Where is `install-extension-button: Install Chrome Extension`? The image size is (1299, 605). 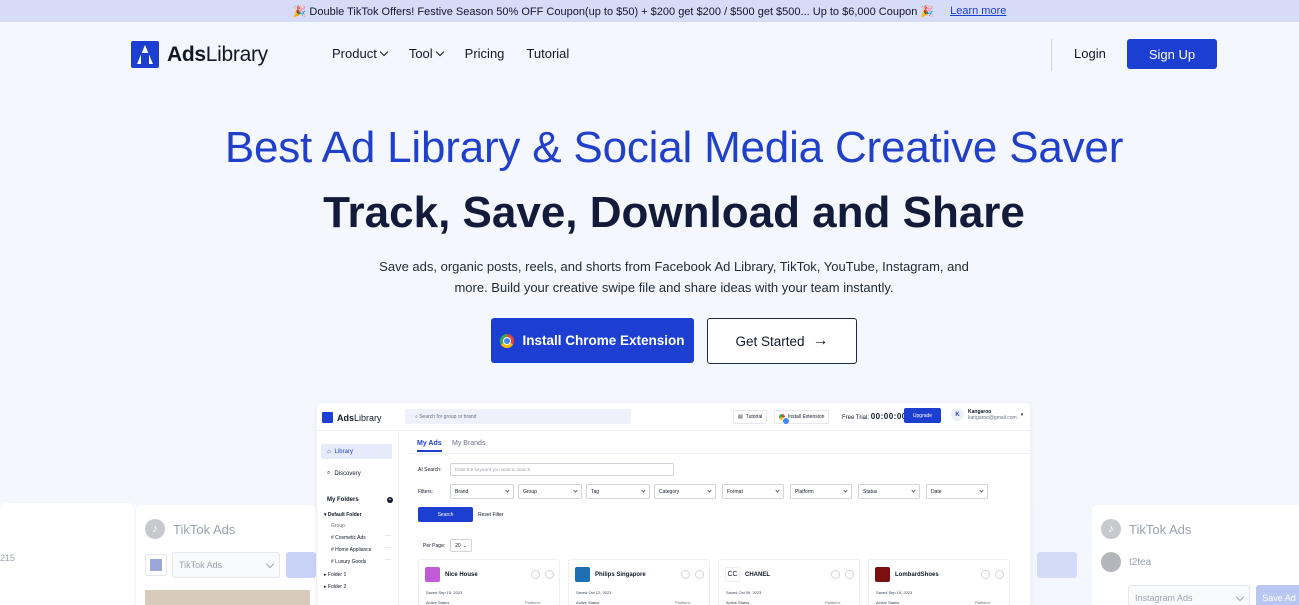
install-extension-button: Install Chrome Extension is located at coordinates (592, 340).